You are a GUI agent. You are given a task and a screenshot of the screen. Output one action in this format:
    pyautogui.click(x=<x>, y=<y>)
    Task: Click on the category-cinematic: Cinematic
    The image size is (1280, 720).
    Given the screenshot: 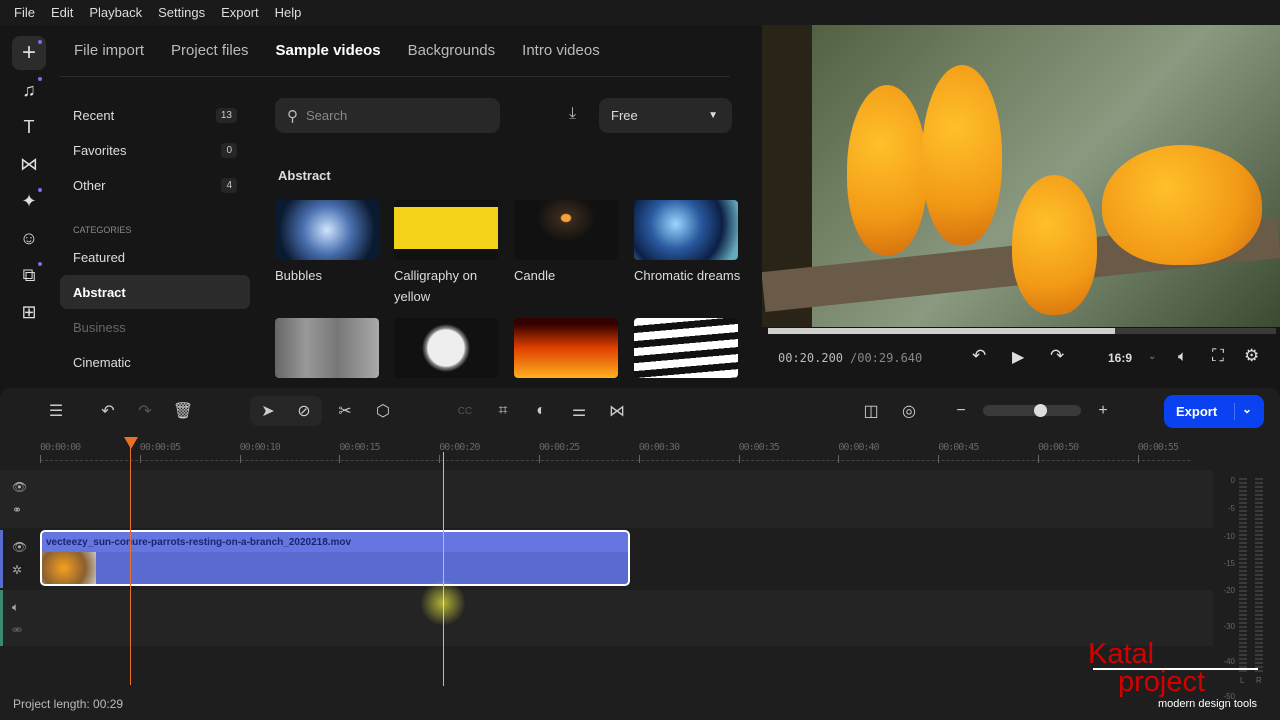 What is the action you would take?
    pyautogui.click(x=155, y=362)
    